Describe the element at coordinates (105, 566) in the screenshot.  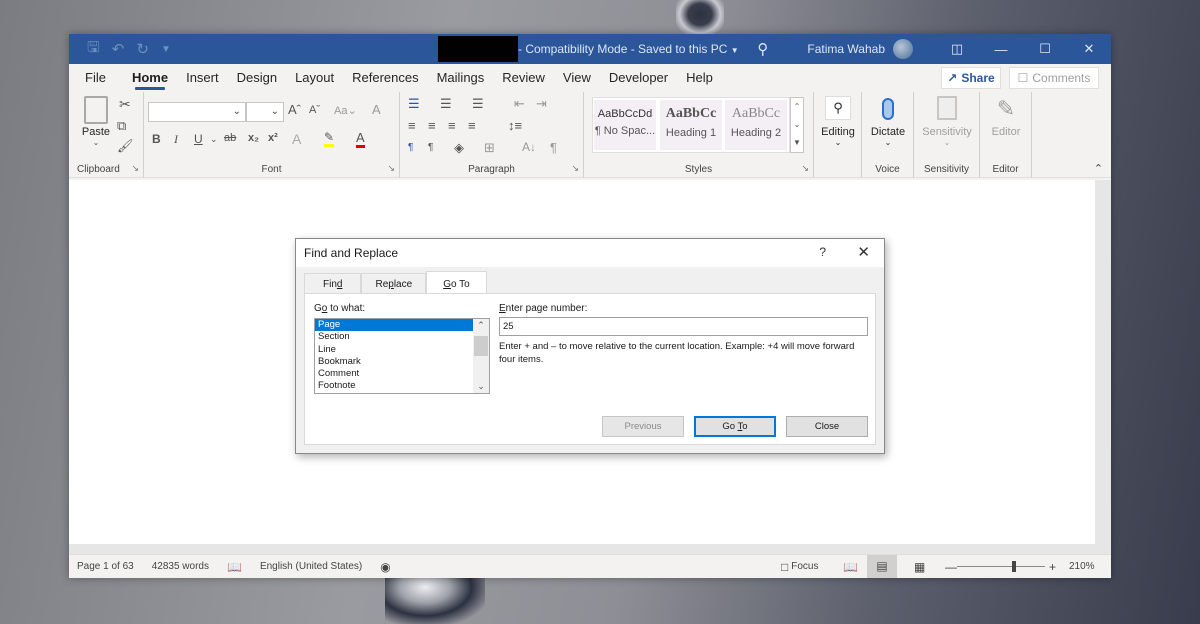
I see `page-count: Page 1 of 63` at that location.